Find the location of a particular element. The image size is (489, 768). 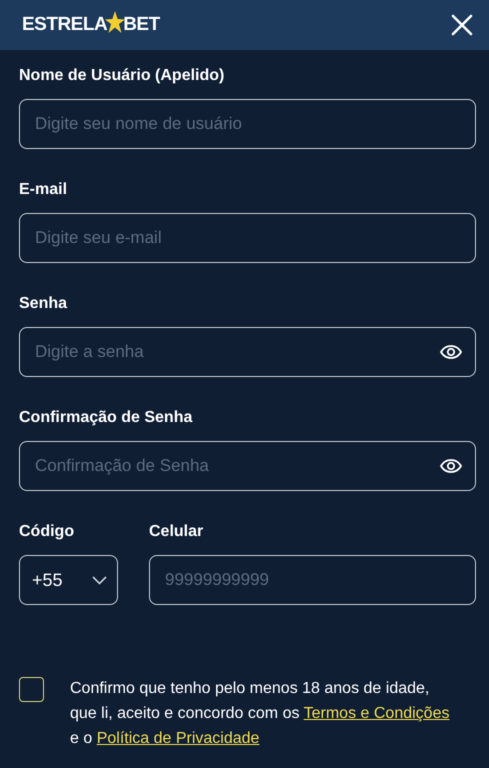

field-label: Celular is located at coordinates (176, 532).